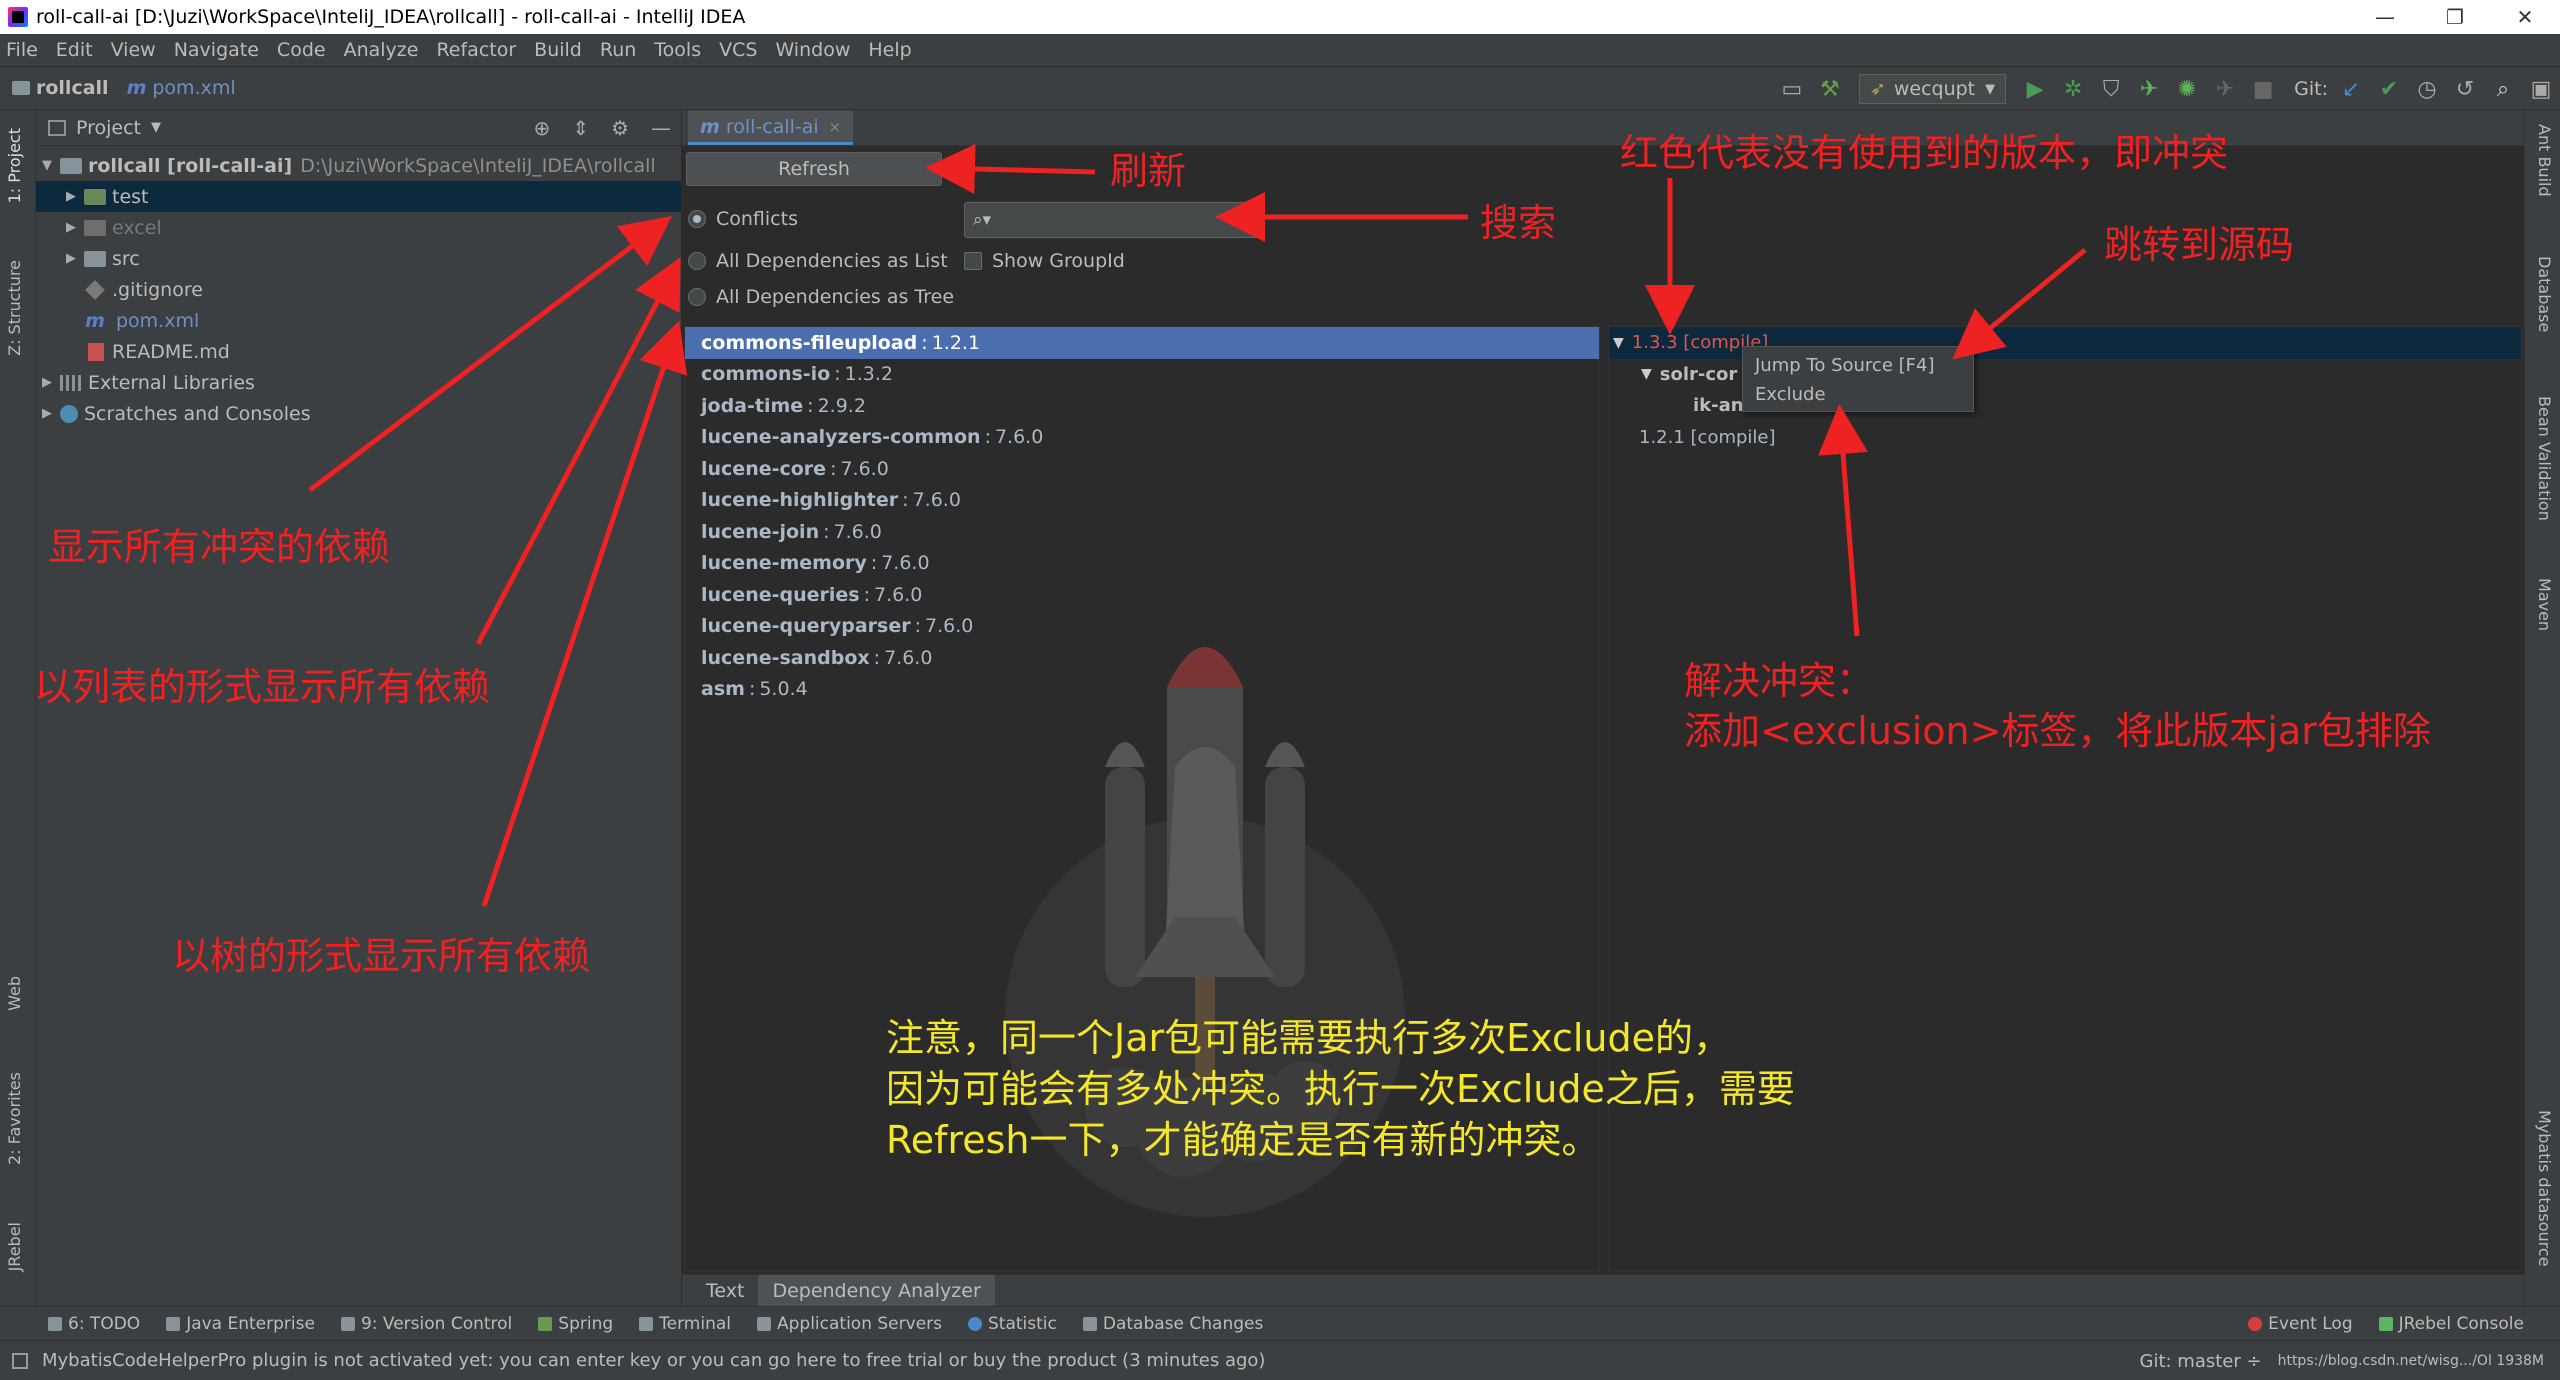 Image resolution: width=2560 pixels, height=1380 pixels. Describe the element at coordinates (1142, 564) in the screenshot. I see `dependency-row: lucene-memory:7.6.0` at that location.